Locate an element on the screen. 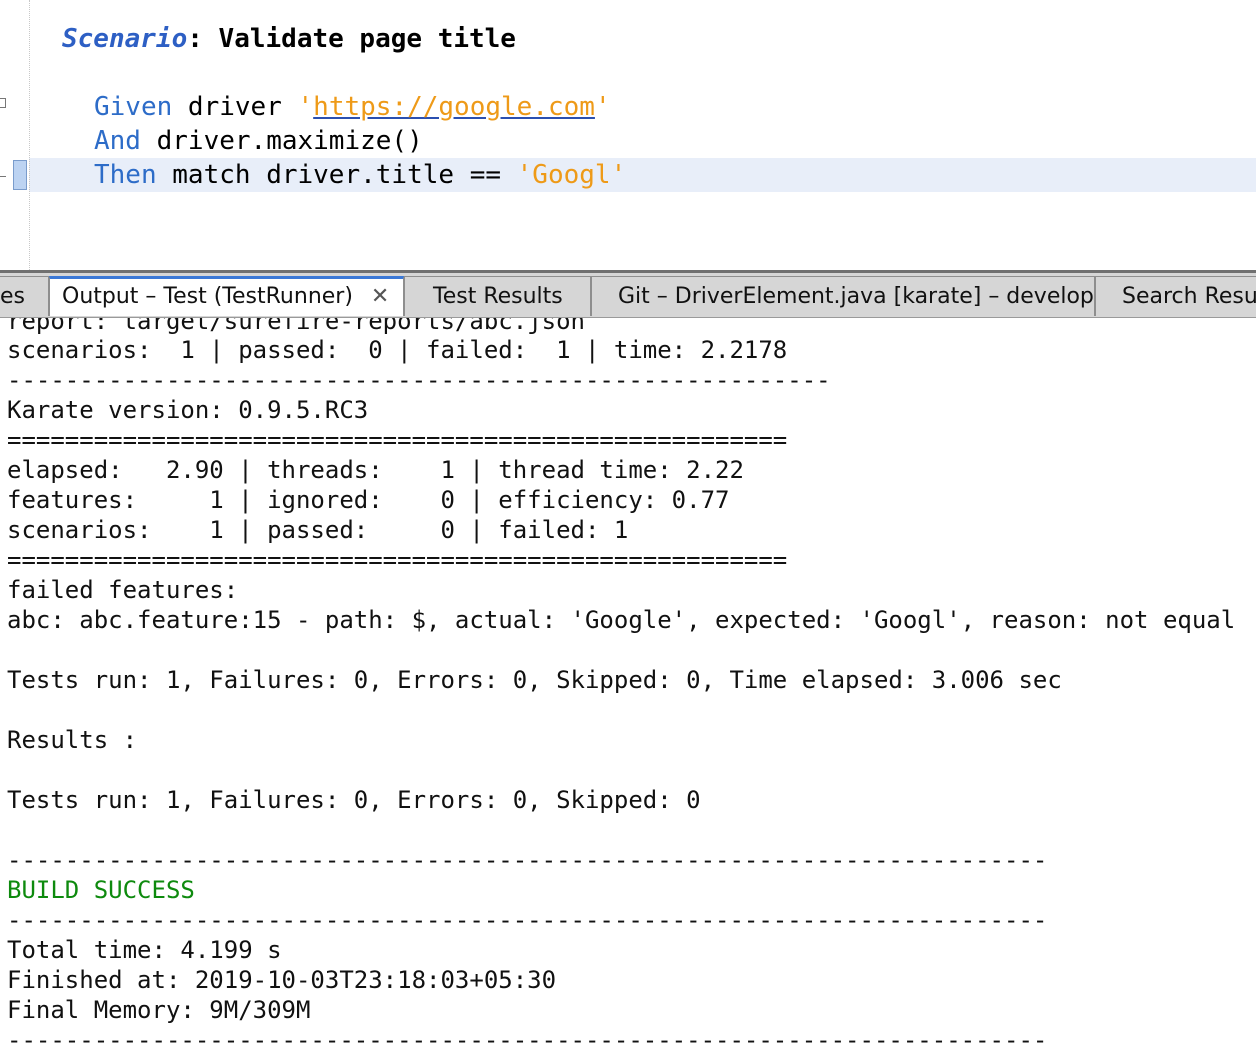  scenario-colon: : is located at coordinates (195, 39).